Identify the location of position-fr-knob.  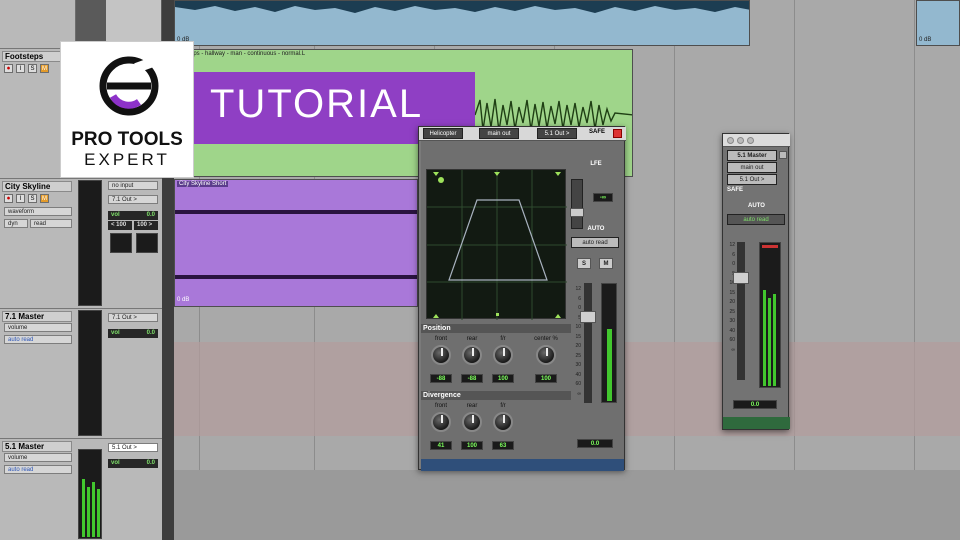
(503, 355).